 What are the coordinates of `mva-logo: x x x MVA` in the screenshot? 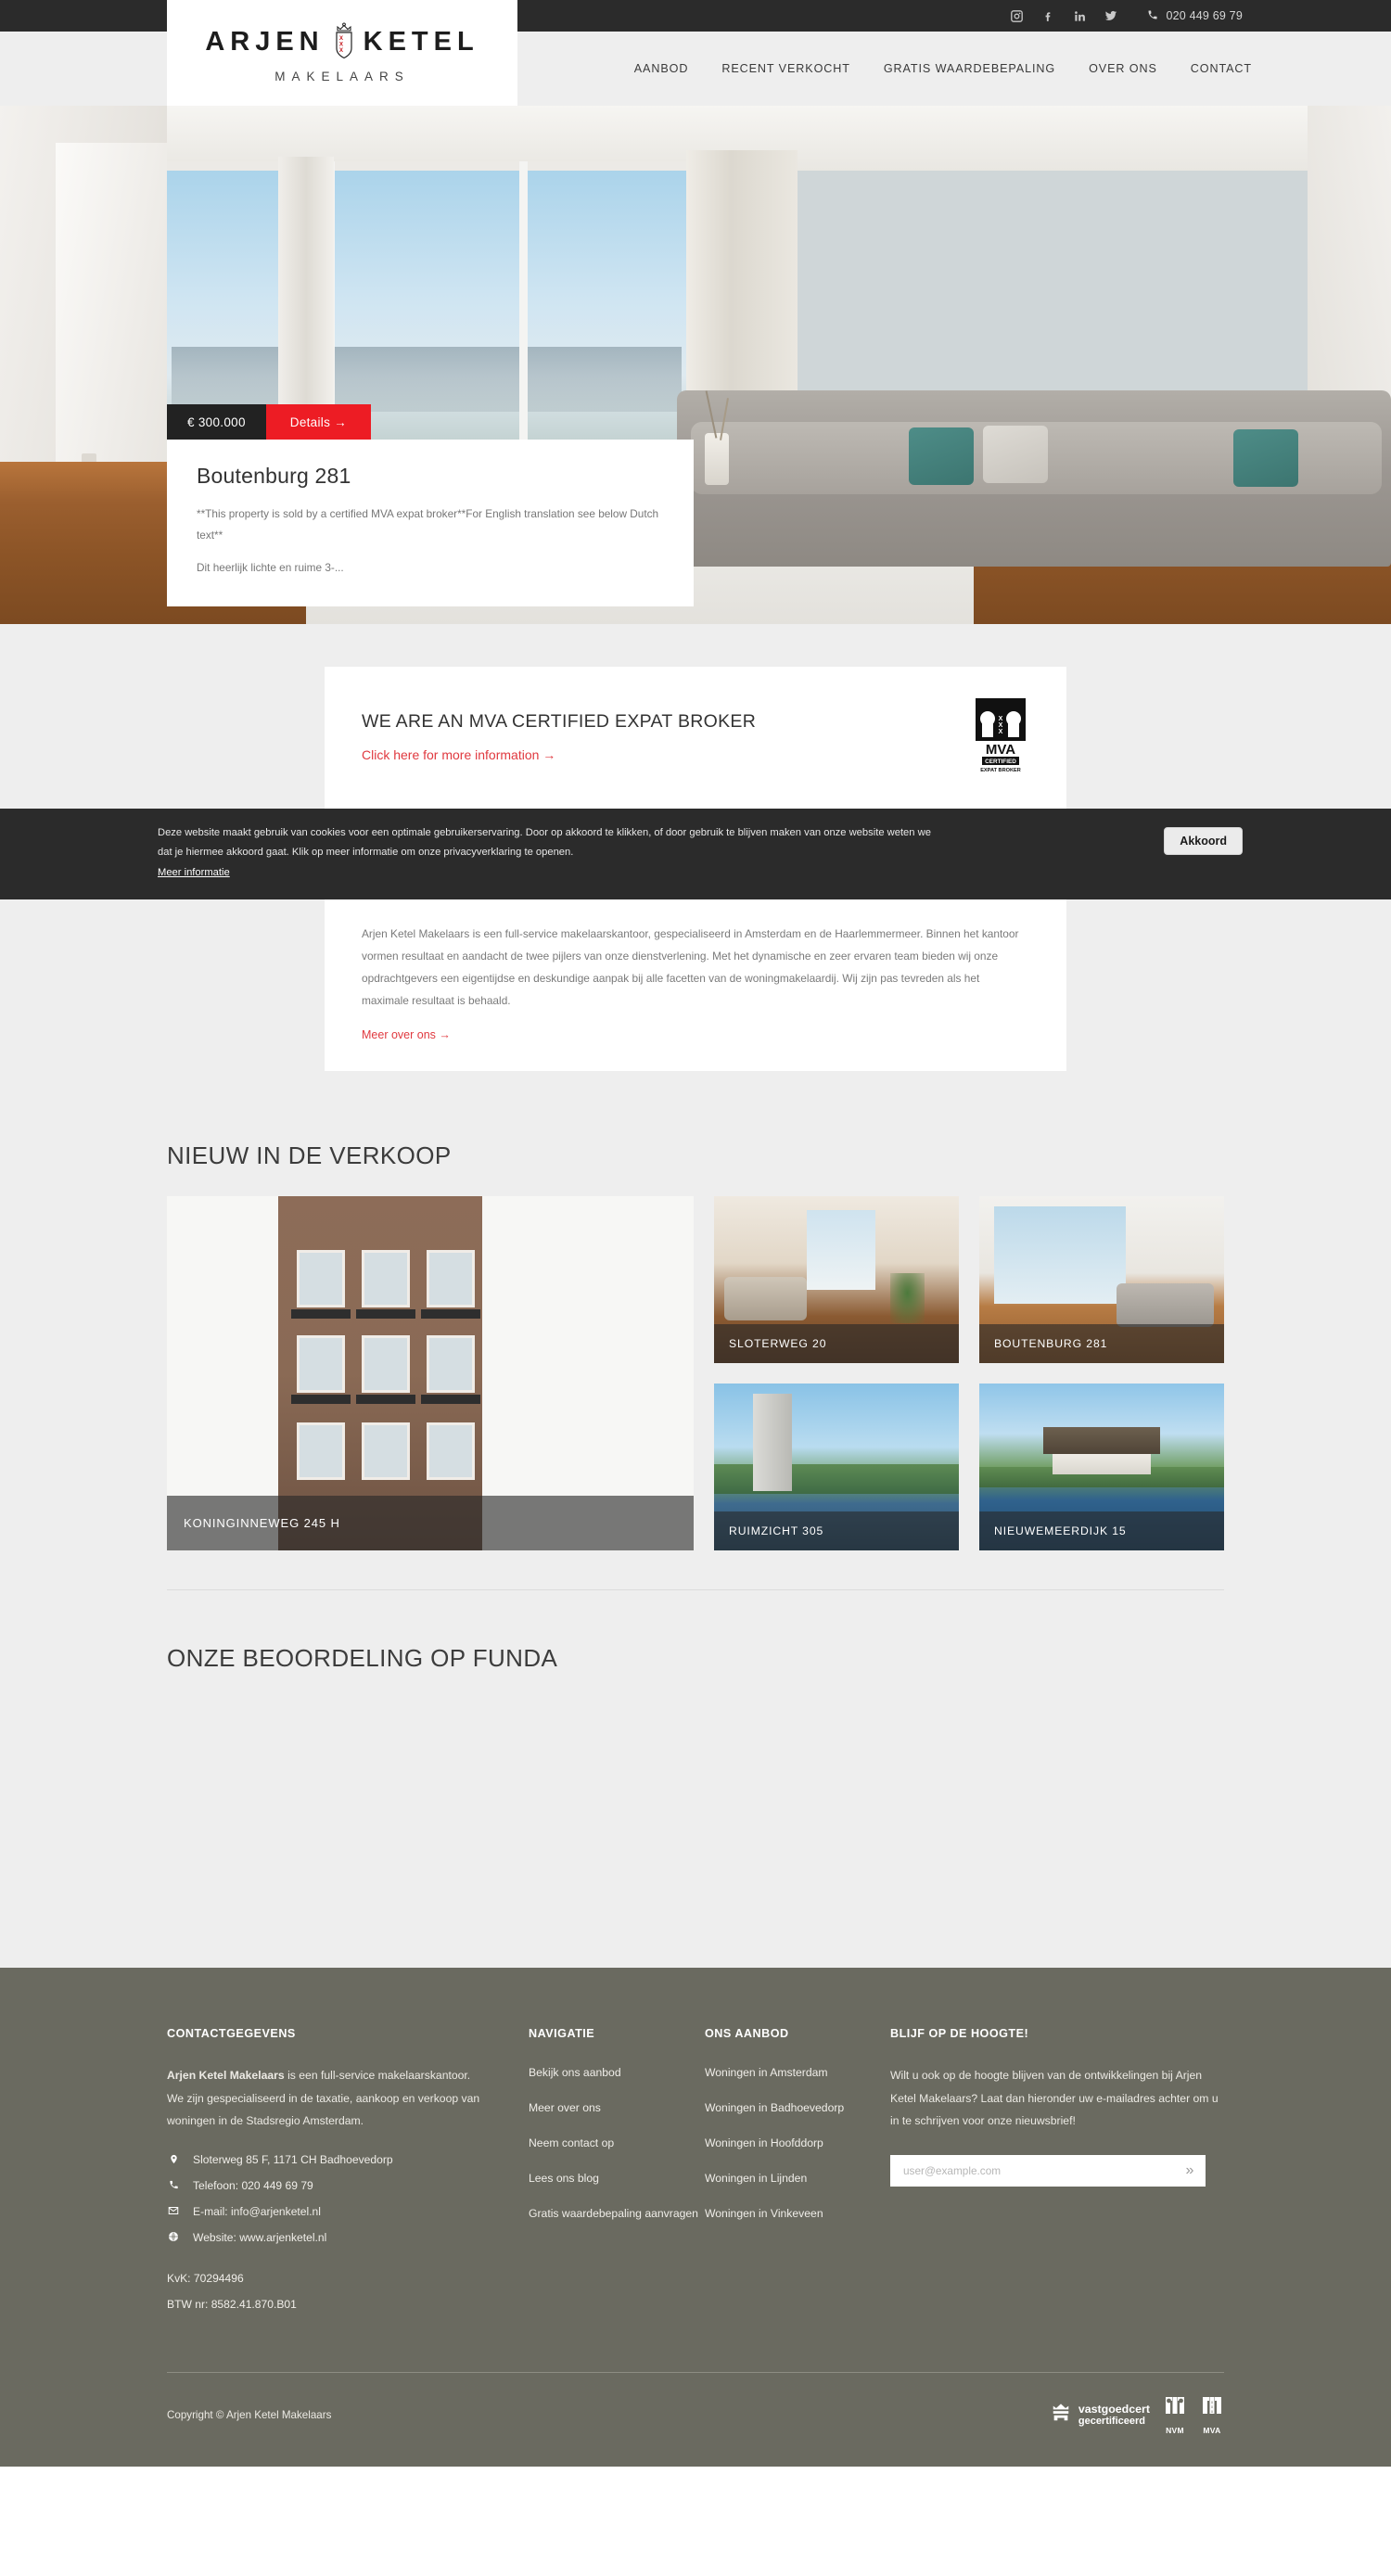 It's located at (1212, 2415).